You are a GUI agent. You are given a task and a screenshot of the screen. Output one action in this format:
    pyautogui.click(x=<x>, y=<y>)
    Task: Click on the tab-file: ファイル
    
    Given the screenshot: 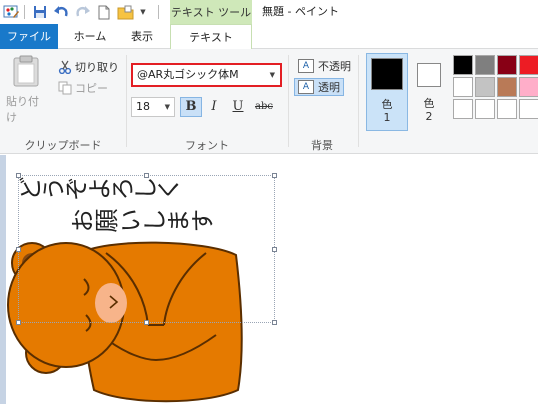 What is the action you would take?
    pyautogui.click(x=29, y=36)
    